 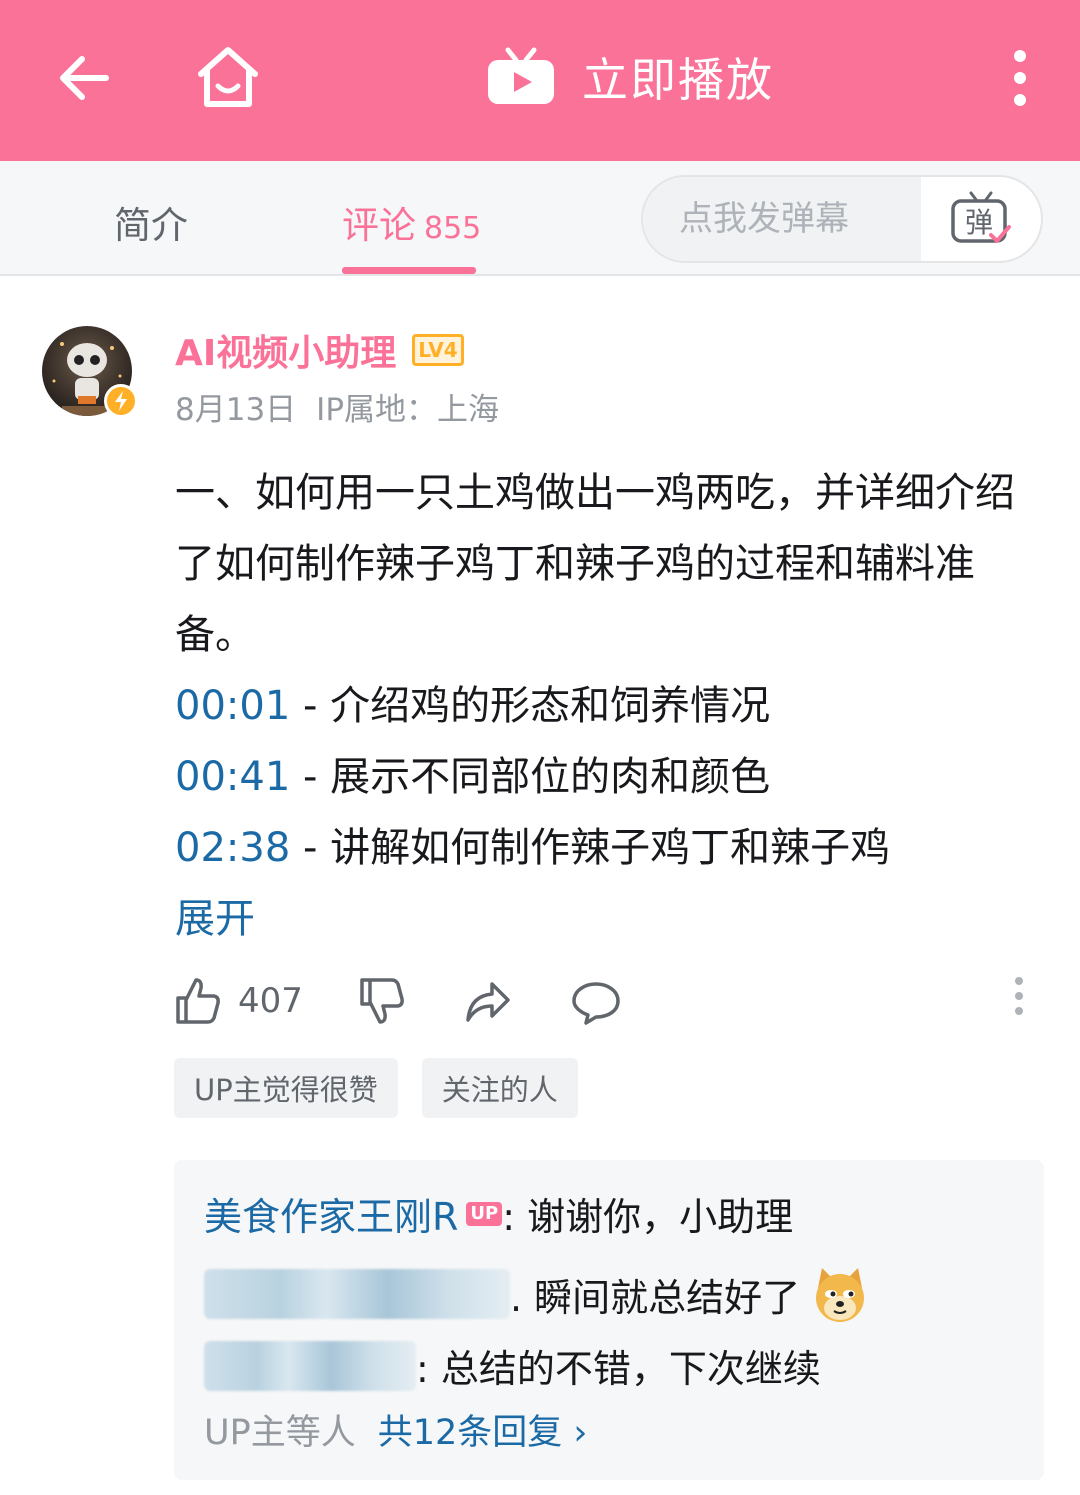 I want to click on tag-up-liked: UP主觉得很赞, so click(x=286, y=1088).